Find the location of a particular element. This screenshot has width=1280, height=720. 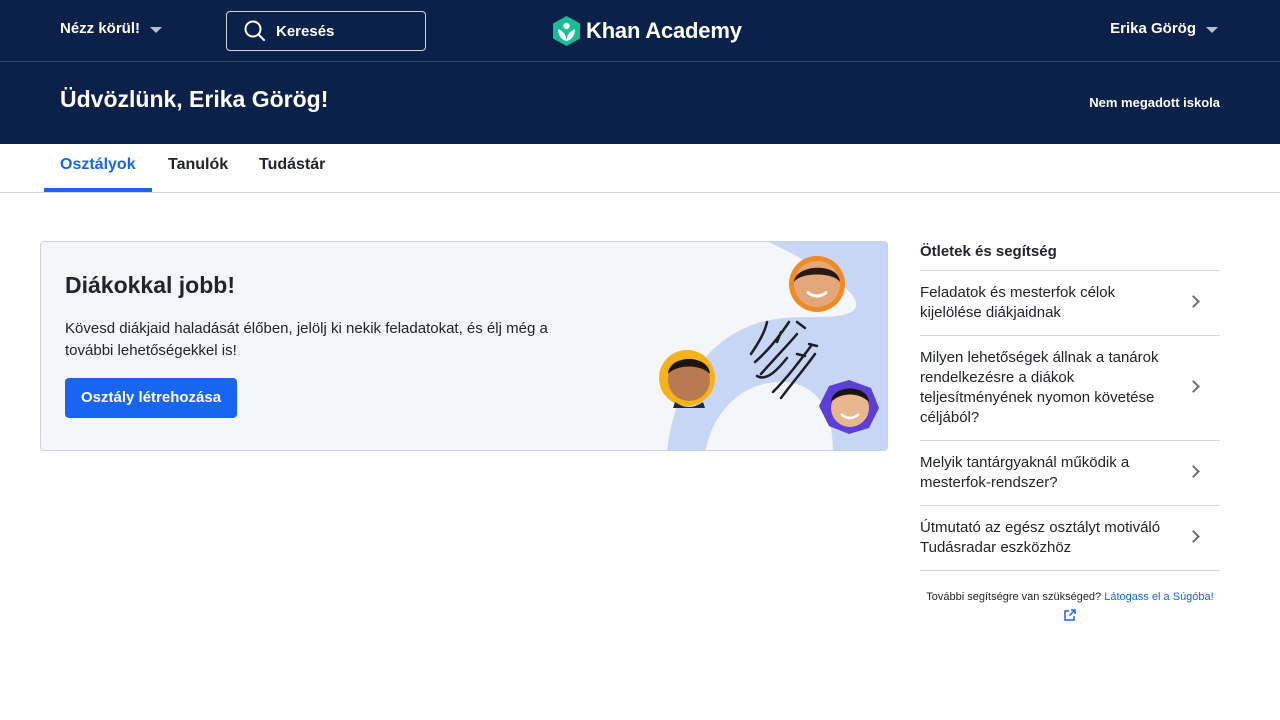

user-name: Erika Görög is located at coordinates (1153, 28).